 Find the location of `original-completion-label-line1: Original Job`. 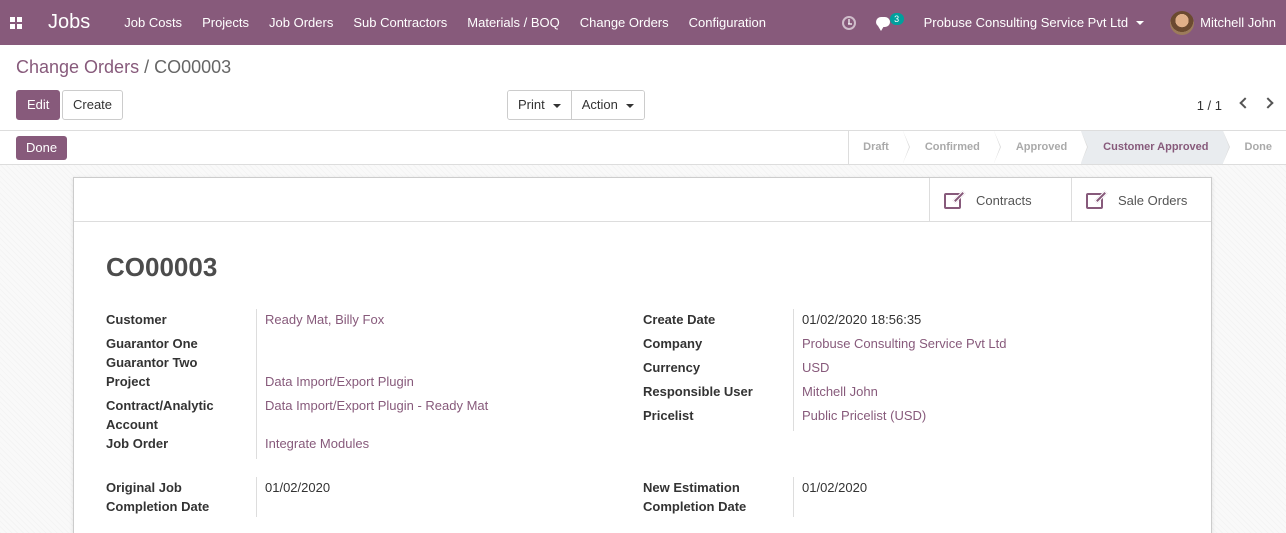

original-completion-label-line1: Original Job is located at coordinates (144, 487).